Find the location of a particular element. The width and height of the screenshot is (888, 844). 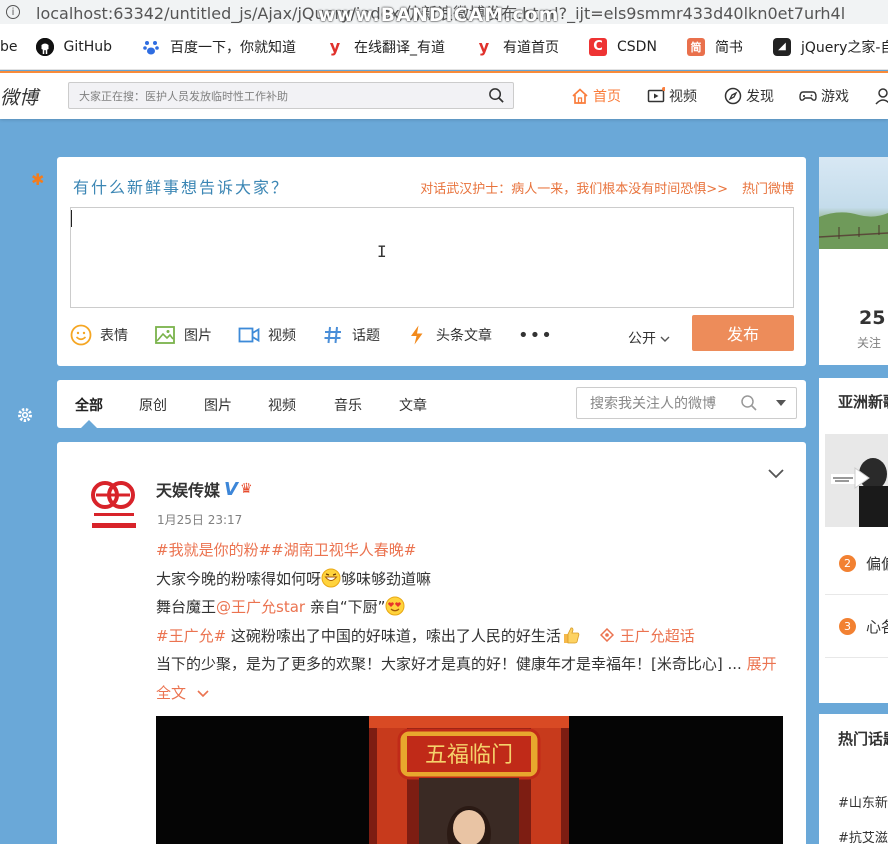

chart-item: 3 心各 is located at coordinates (863, 626).